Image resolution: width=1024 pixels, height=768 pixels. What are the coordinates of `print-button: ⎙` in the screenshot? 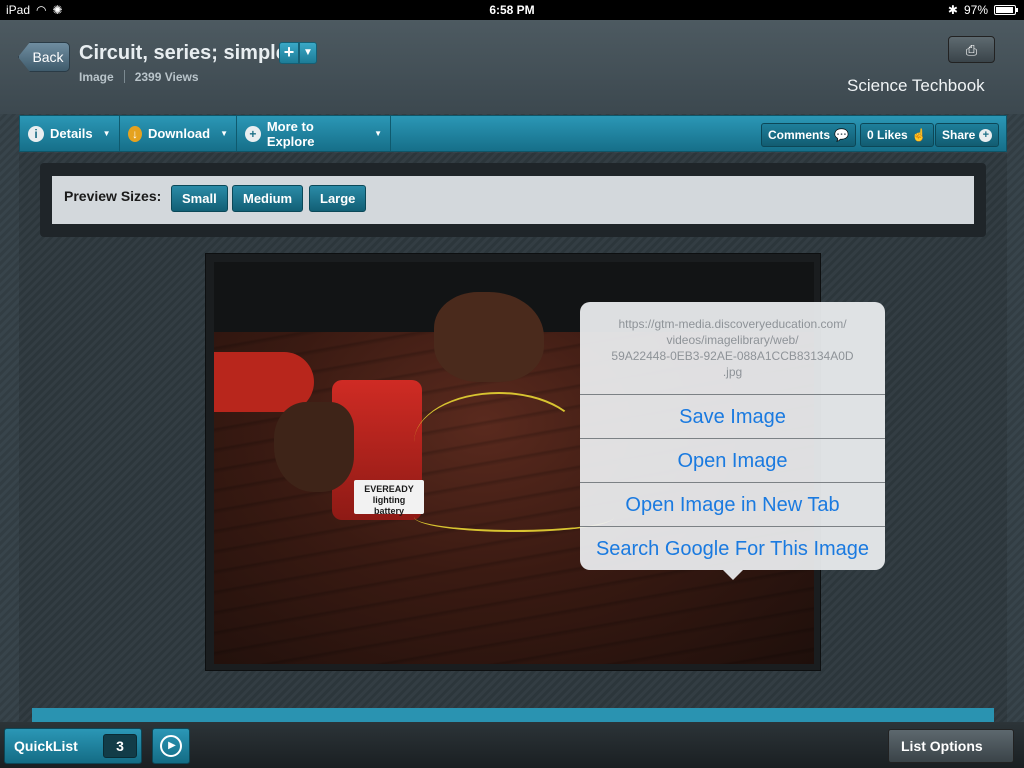 It's located at (971, 49).